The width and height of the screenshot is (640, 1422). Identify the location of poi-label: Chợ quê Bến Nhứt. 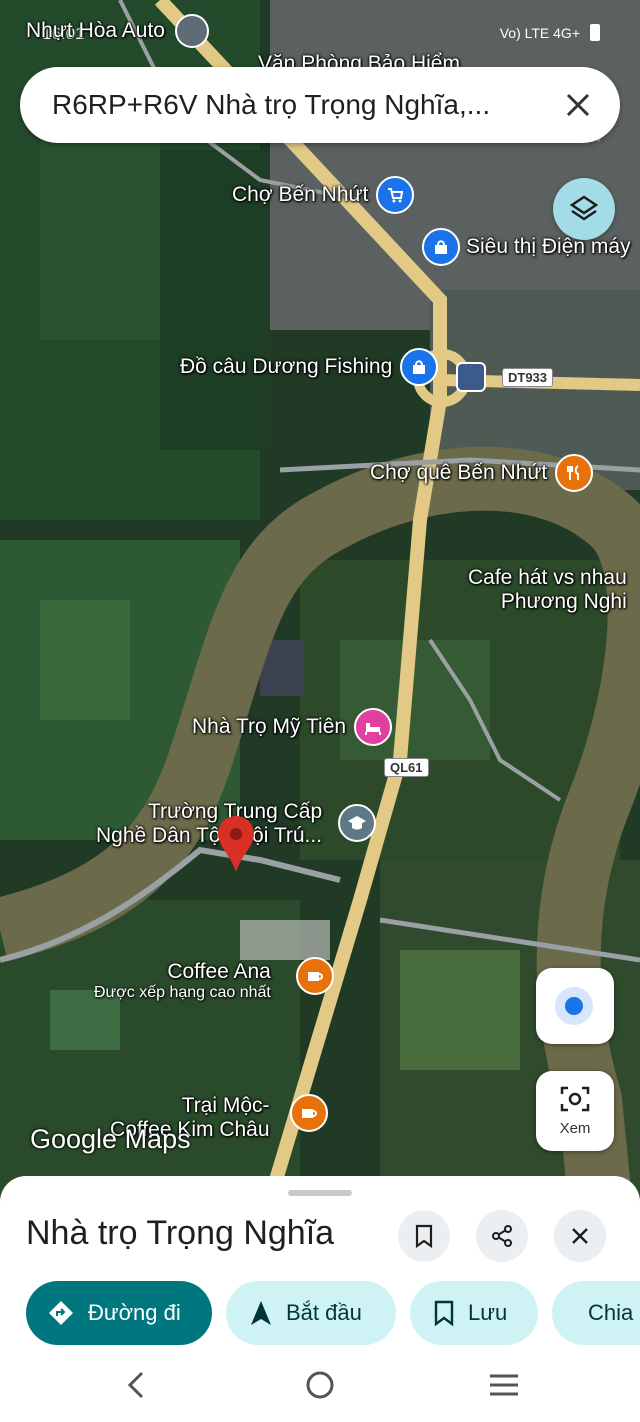
(459, 472).